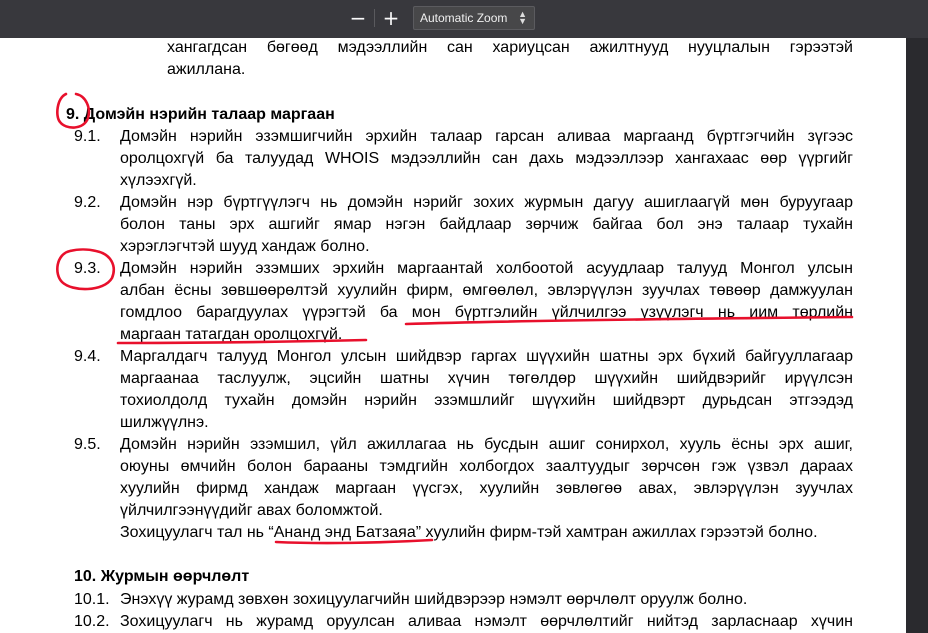  I want to click on section-9-heading: 9. Домэйн нэрийн талаар маргаан, so click(200, 115).